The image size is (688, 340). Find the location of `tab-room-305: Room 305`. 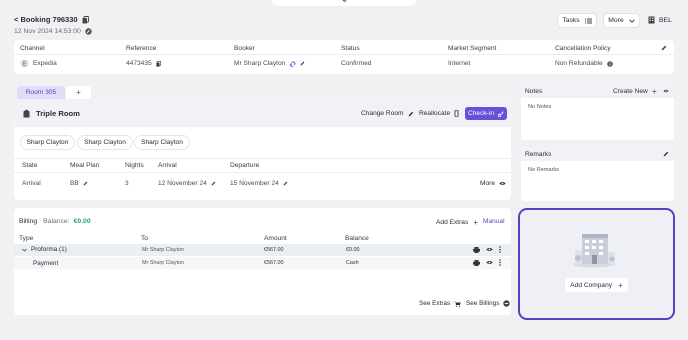

tab-room-305: Room 305 is located at coordinates (41, 92).